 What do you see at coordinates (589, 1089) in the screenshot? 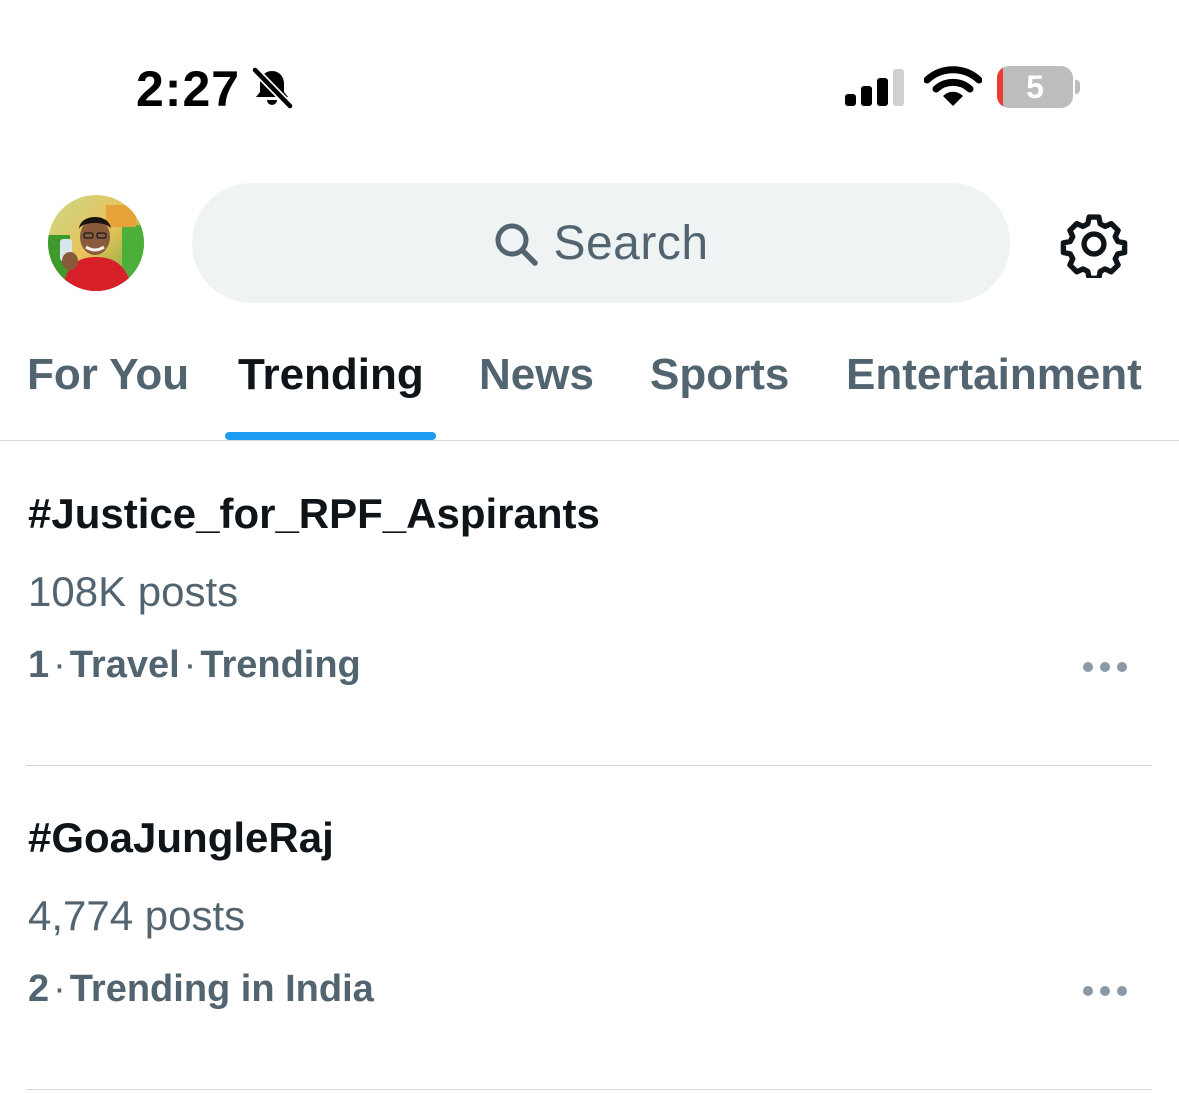
I see `divider` at bounding box center [589, 1089].